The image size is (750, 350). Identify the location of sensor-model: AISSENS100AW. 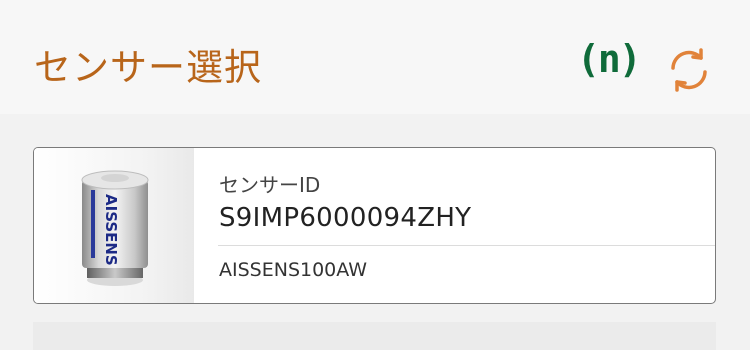
(293, 270).